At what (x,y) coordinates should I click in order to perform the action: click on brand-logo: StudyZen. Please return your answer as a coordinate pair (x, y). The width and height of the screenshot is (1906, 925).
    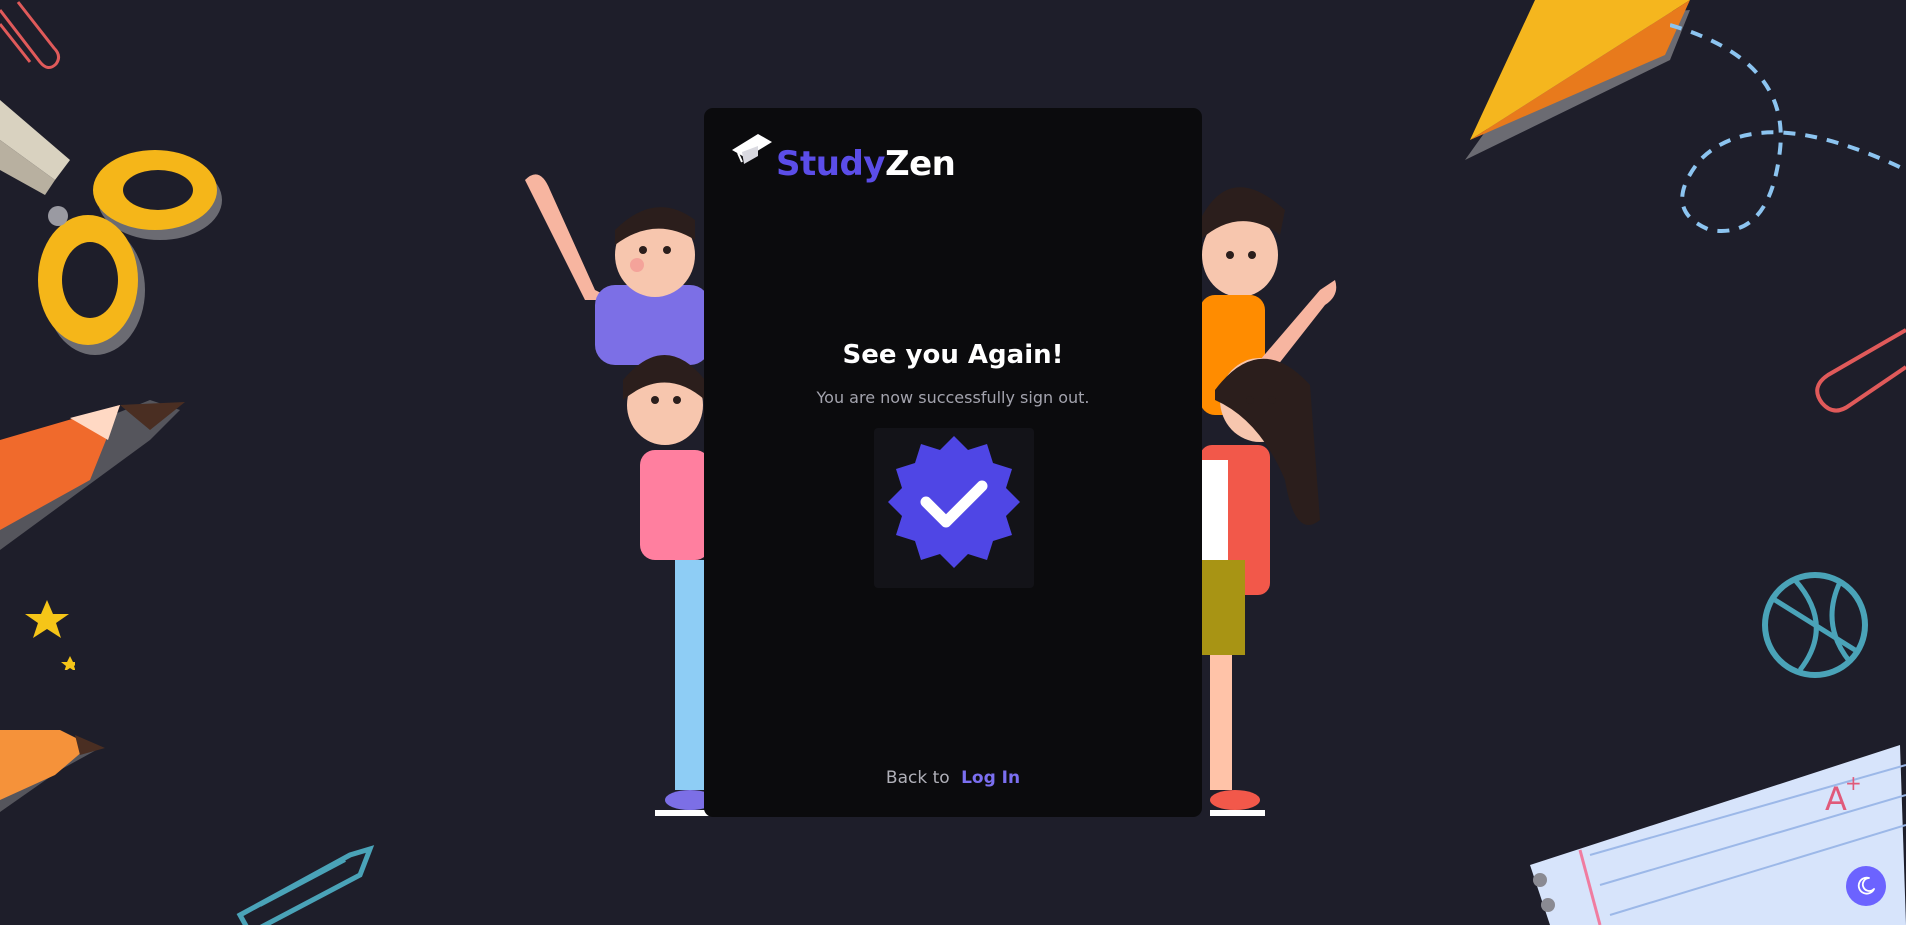
    Looking at the image, I should click on (843, 157).